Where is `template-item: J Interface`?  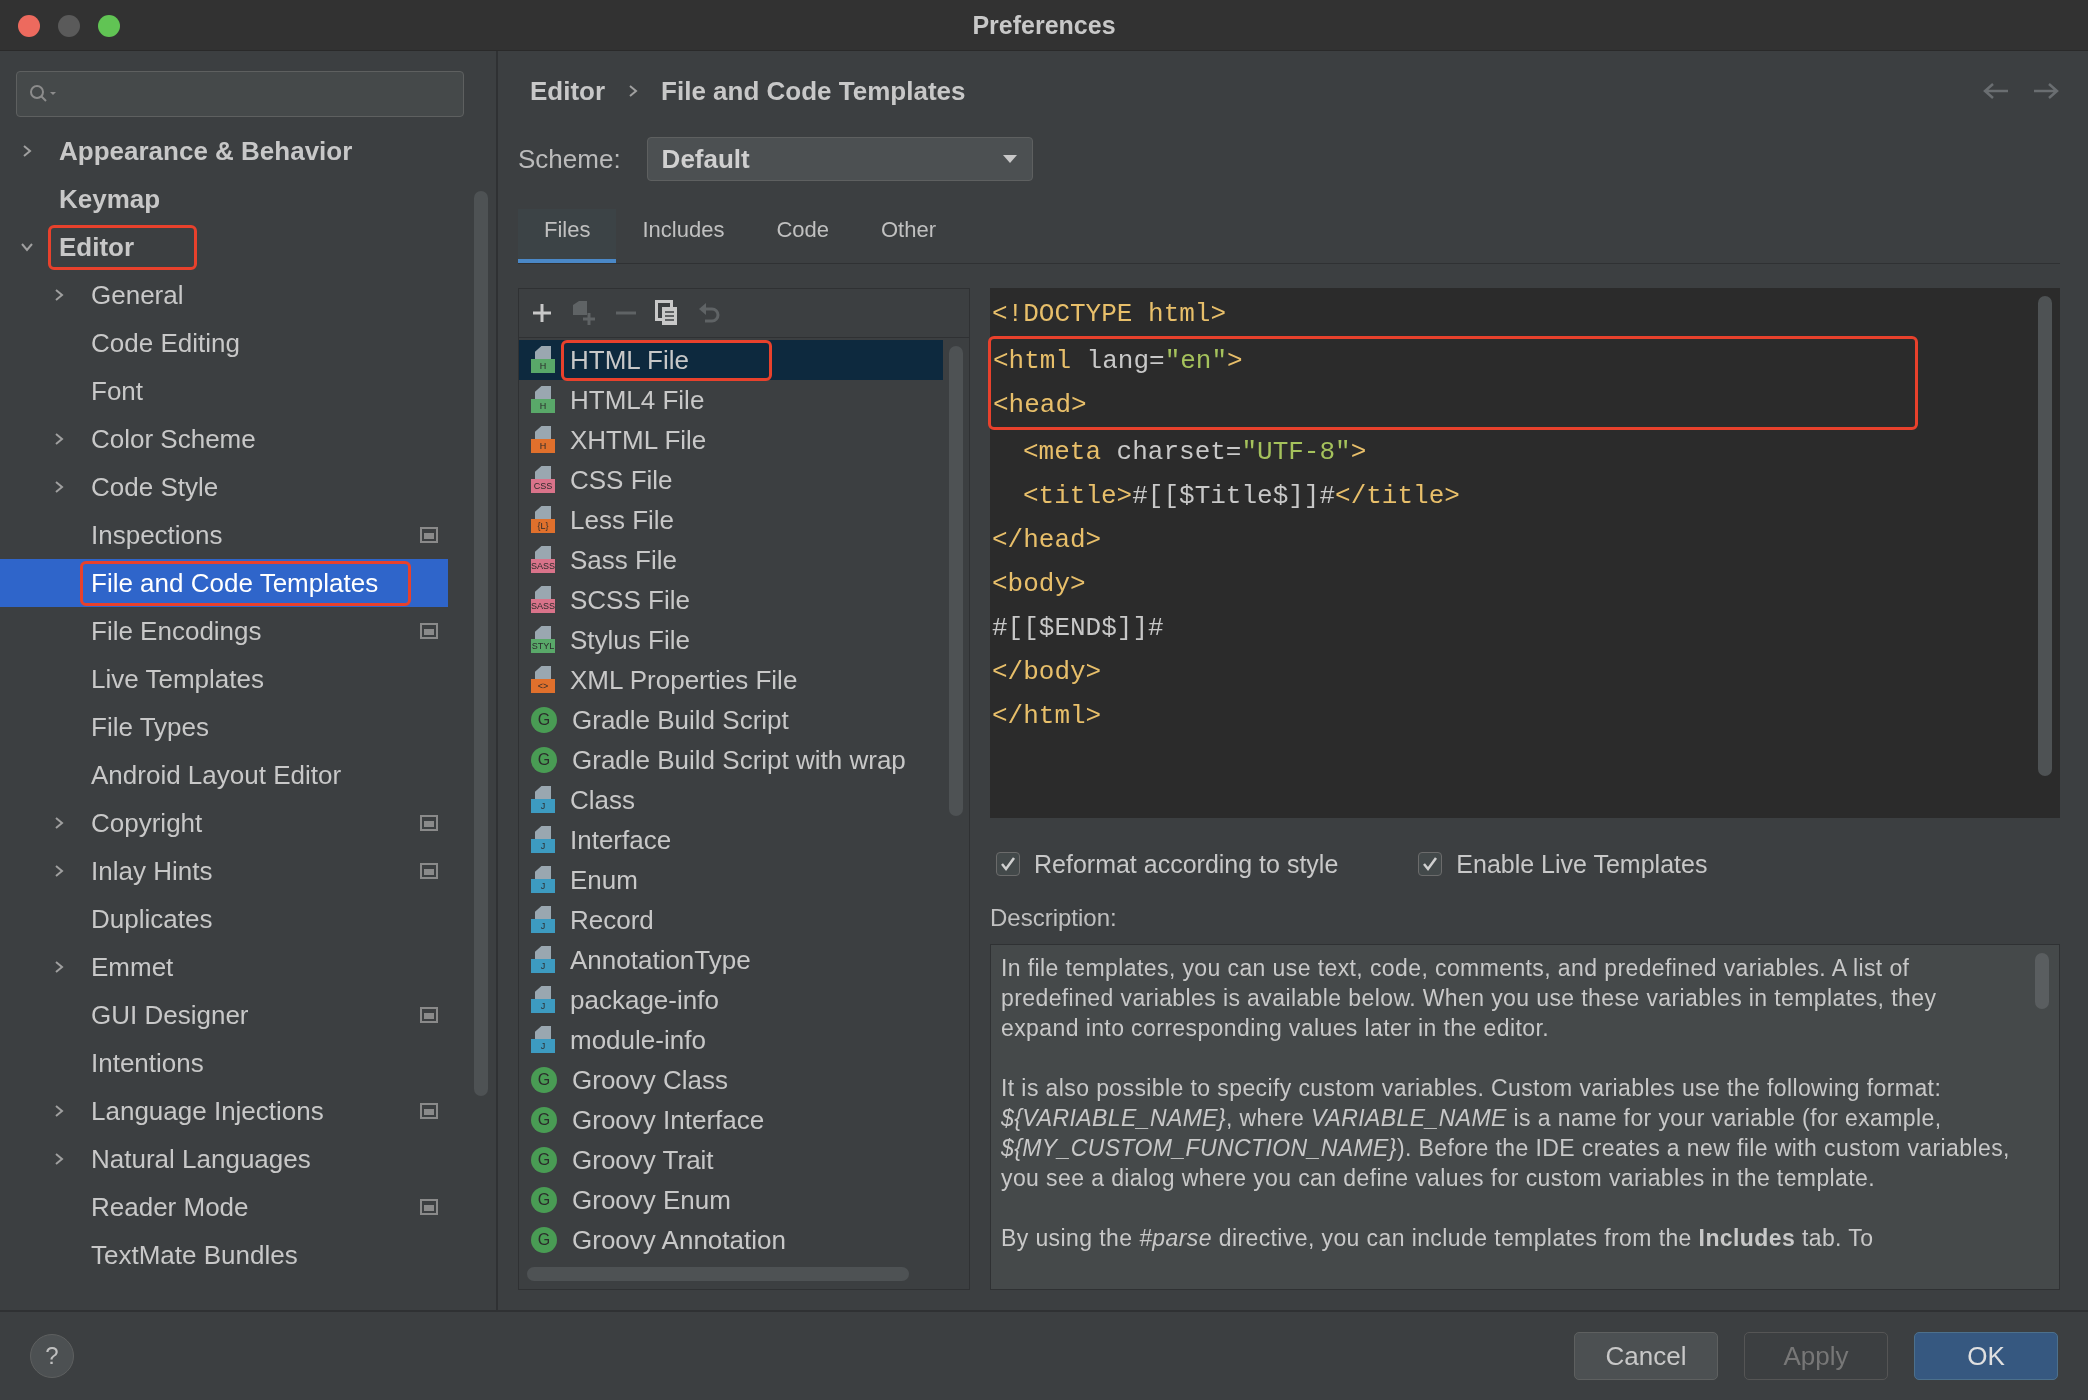
template-item: J Interface is located at coordinates (731, 840).